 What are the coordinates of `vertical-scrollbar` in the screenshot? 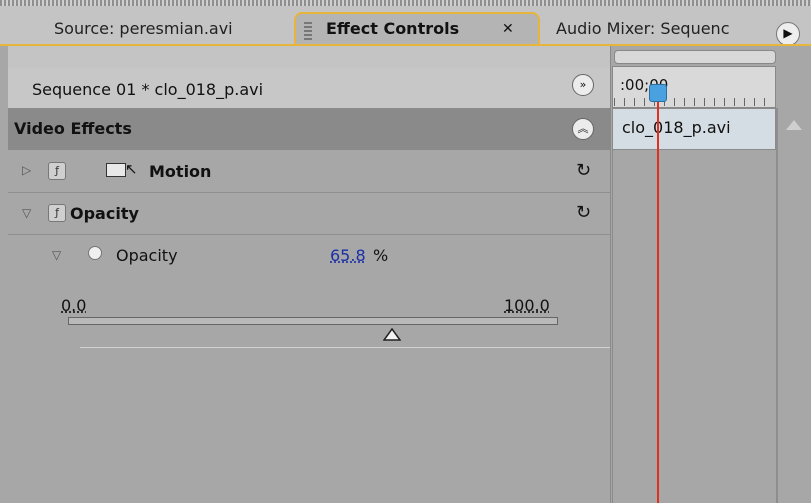 It's located at (794, 305).